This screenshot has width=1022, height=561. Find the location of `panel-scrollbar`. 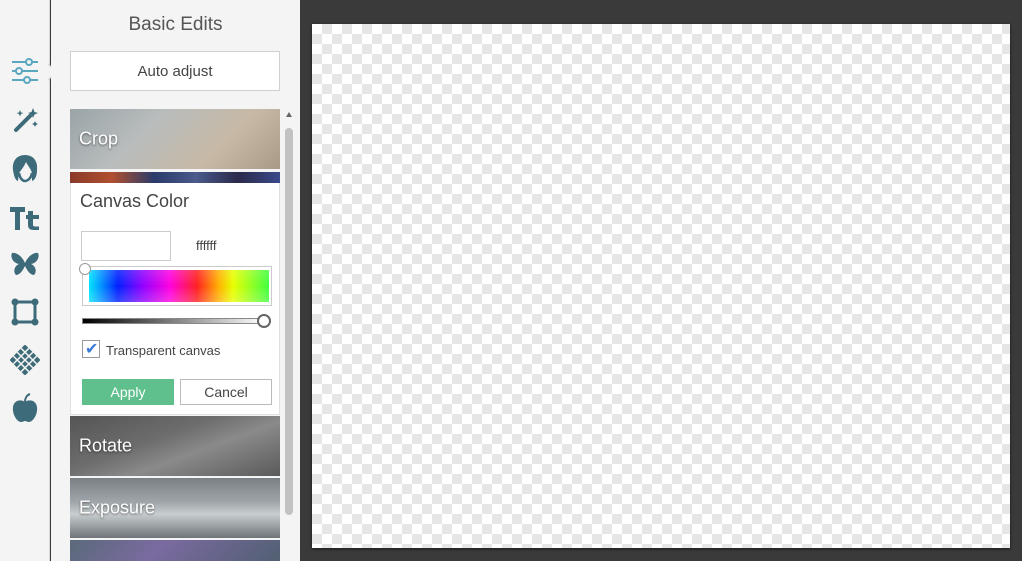

panel-scrollbar is located at coordinates (289, 336).